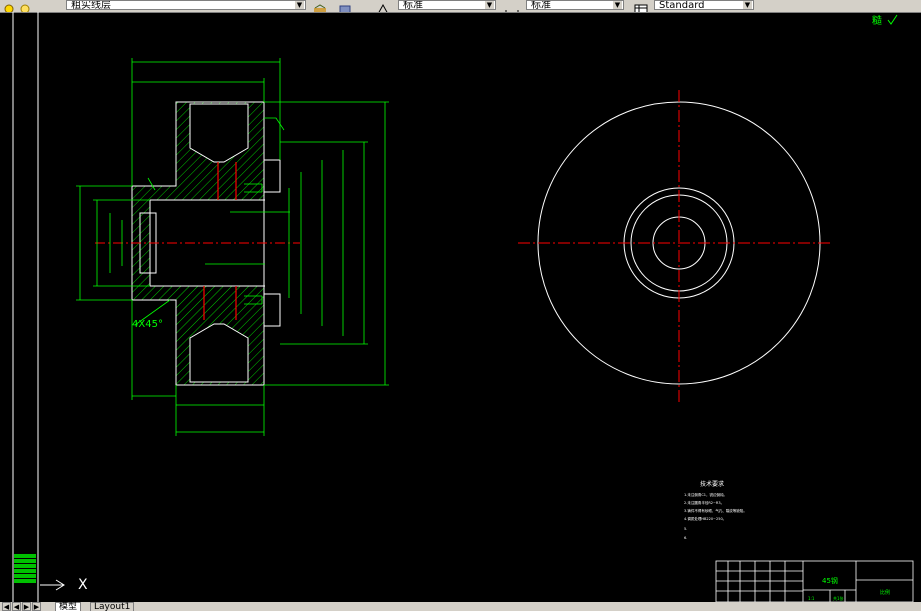 The image size is (921, 611). What do you see at coordinates (892, 19) in the screenshot?
I see `checkmark-icon` at bounding box center [892, 19].